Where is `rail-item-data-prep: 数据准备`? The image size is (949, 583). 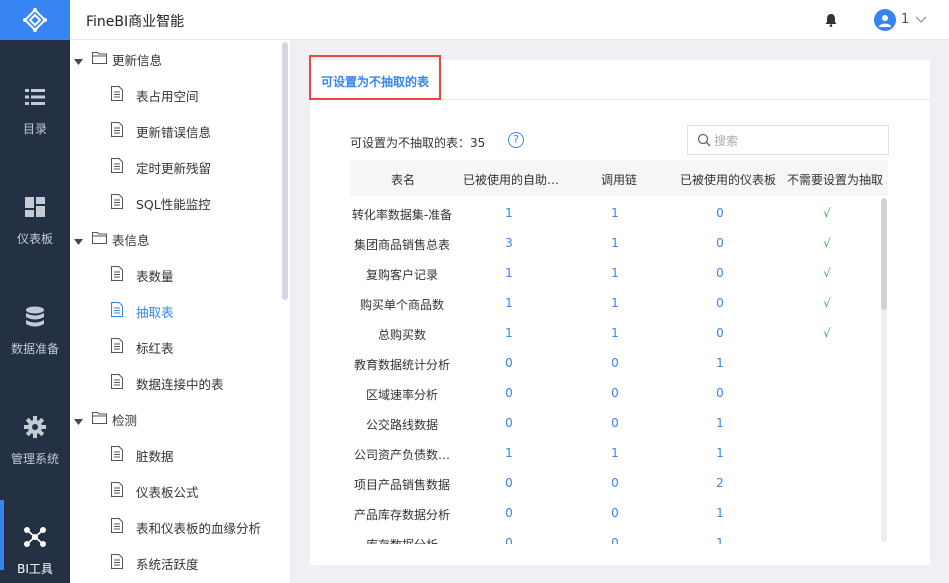
rail-item-data-prep: 数据准备 is located at coordinates (35, 325).